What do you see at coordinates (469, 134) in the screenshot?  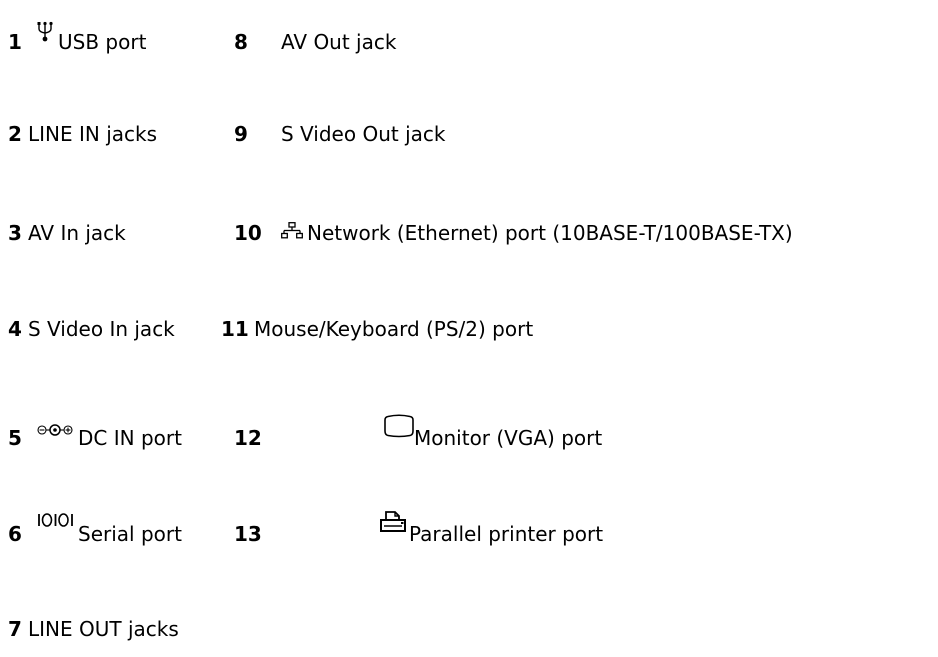 I see `port-row: 2 LINE IN jacks 9 S Video Out jack` at bounding box center [469, 134].